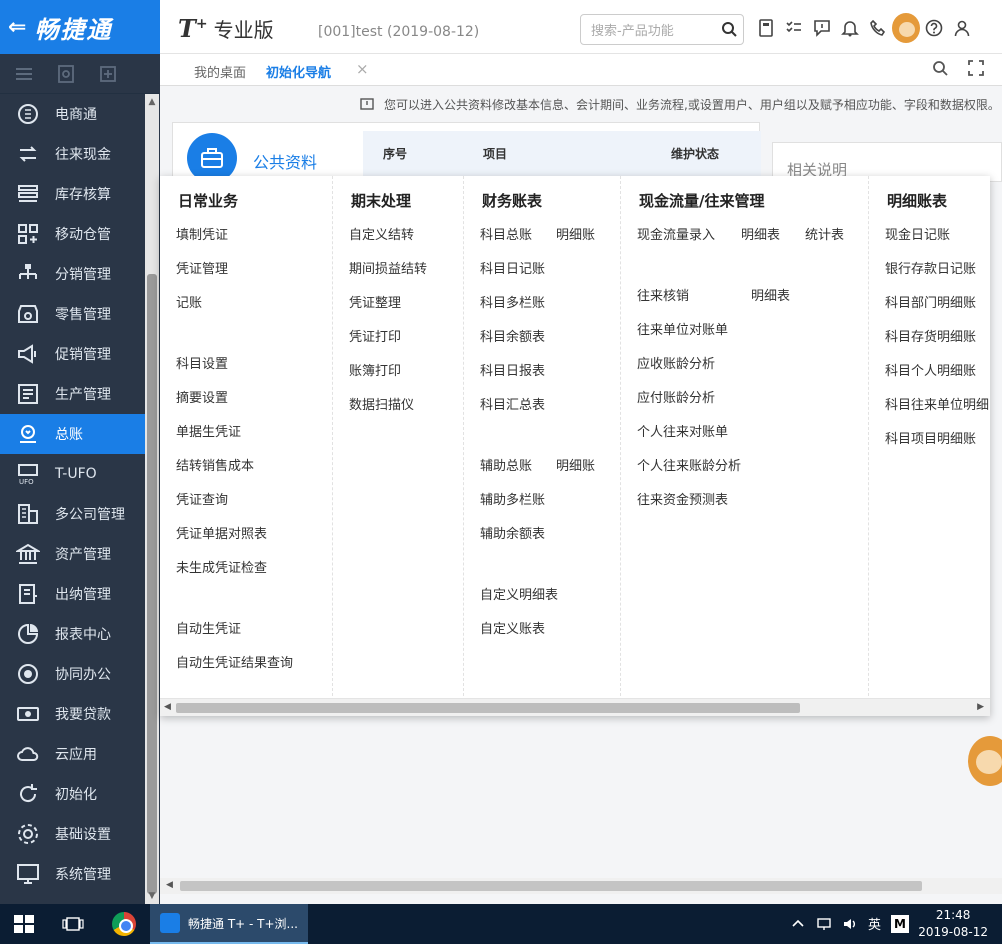 The image size is (1002, 944). Describe the element at coordinates (729, 29) in the screenshot. I see `search-icon` at that location.